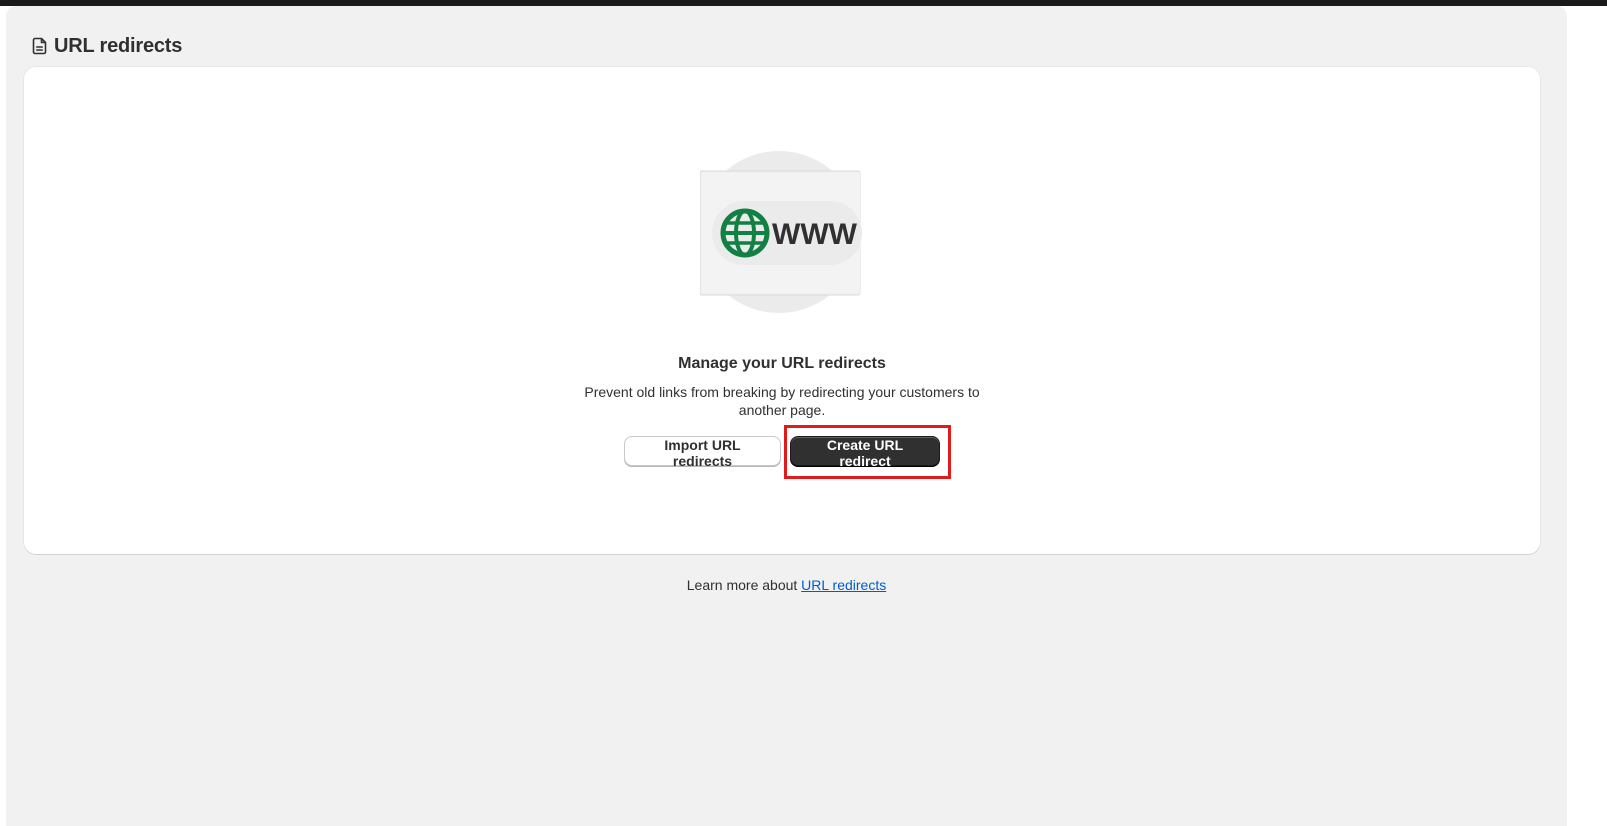  What do you see at coordinates (702, 452) in the screenshot?
I see `import-url-redirects-button: Import URL redirects` at bounding box center [702, 452].